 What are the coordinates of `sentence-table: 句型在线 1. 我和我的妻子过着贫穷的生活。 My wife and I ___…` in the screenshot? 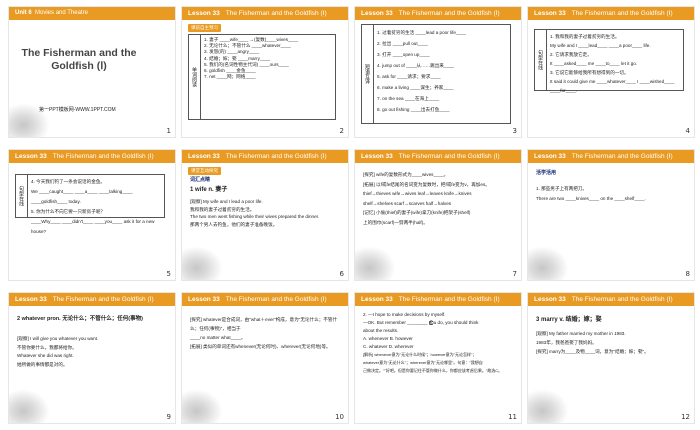 It's located at (609, 61).